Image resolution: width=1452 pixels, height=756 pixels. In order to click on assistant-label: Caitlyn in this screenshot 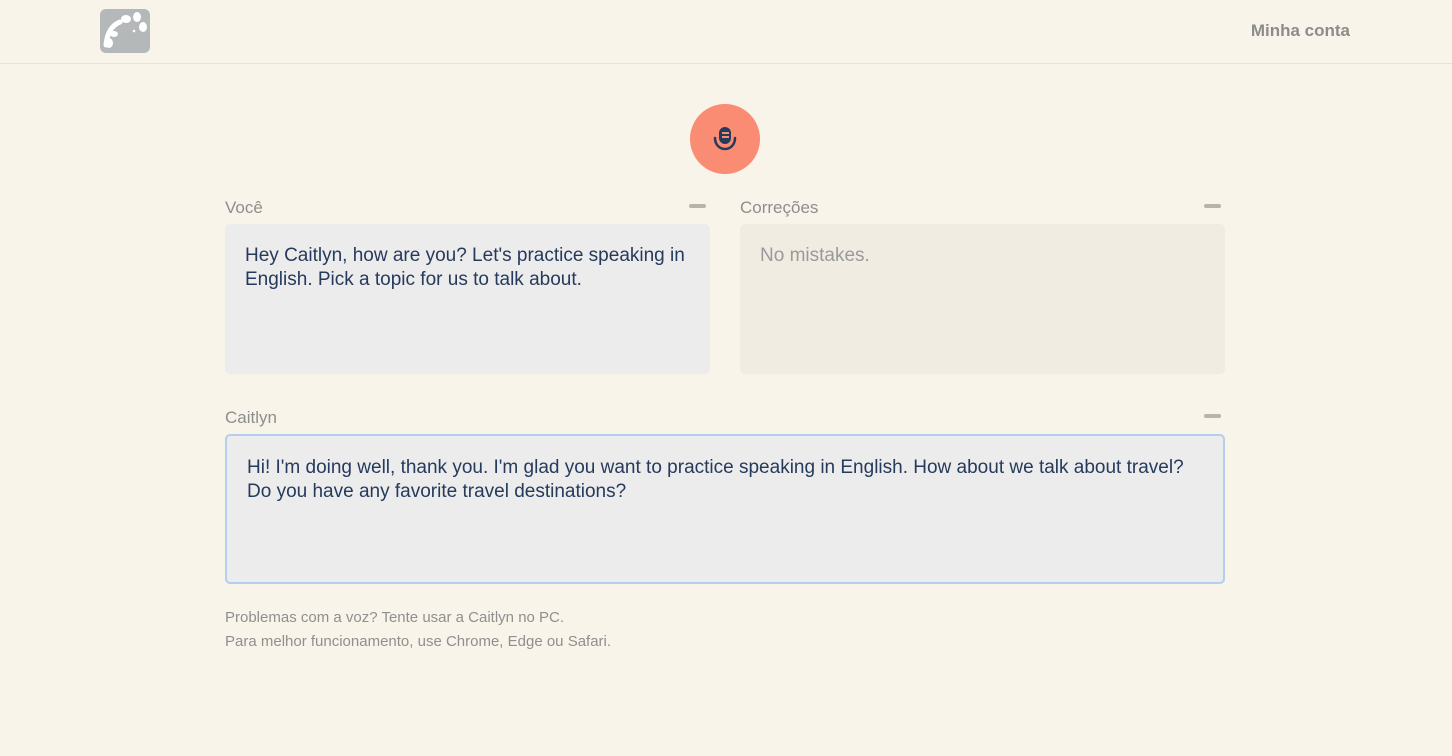, I will do `click(251, 417)`.